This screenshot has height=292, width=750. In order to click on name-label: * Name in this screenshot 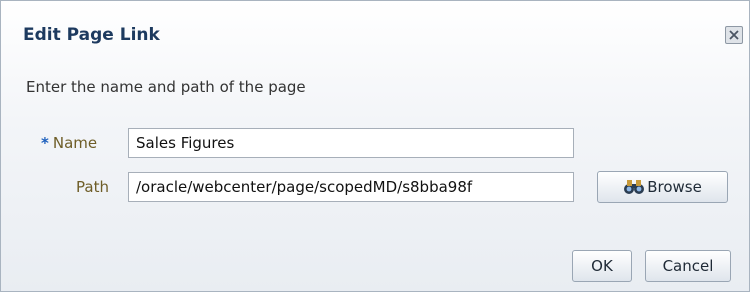, I will do `click(69, 143)`.